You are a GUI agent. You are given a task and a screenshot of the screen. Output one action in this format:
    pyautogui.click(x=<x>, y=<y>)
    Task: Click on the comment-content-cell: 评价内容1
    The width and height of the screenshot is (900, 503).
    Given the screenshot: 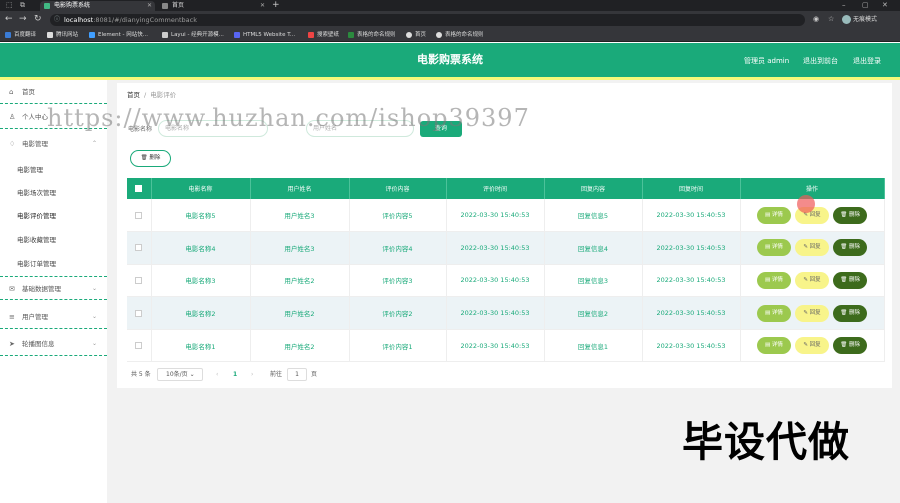 What is the action you would take?
    pyautogui.click(x=398, y=346)
    